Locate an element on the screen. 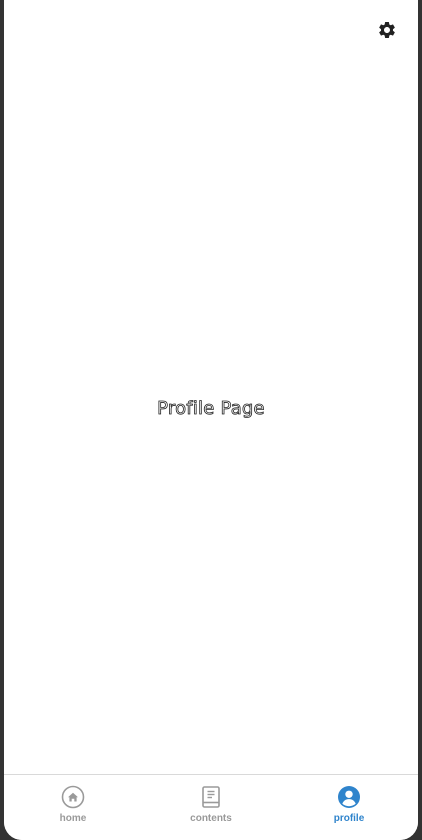  tab-profile-label: profile is located at coordinates (349, 818).